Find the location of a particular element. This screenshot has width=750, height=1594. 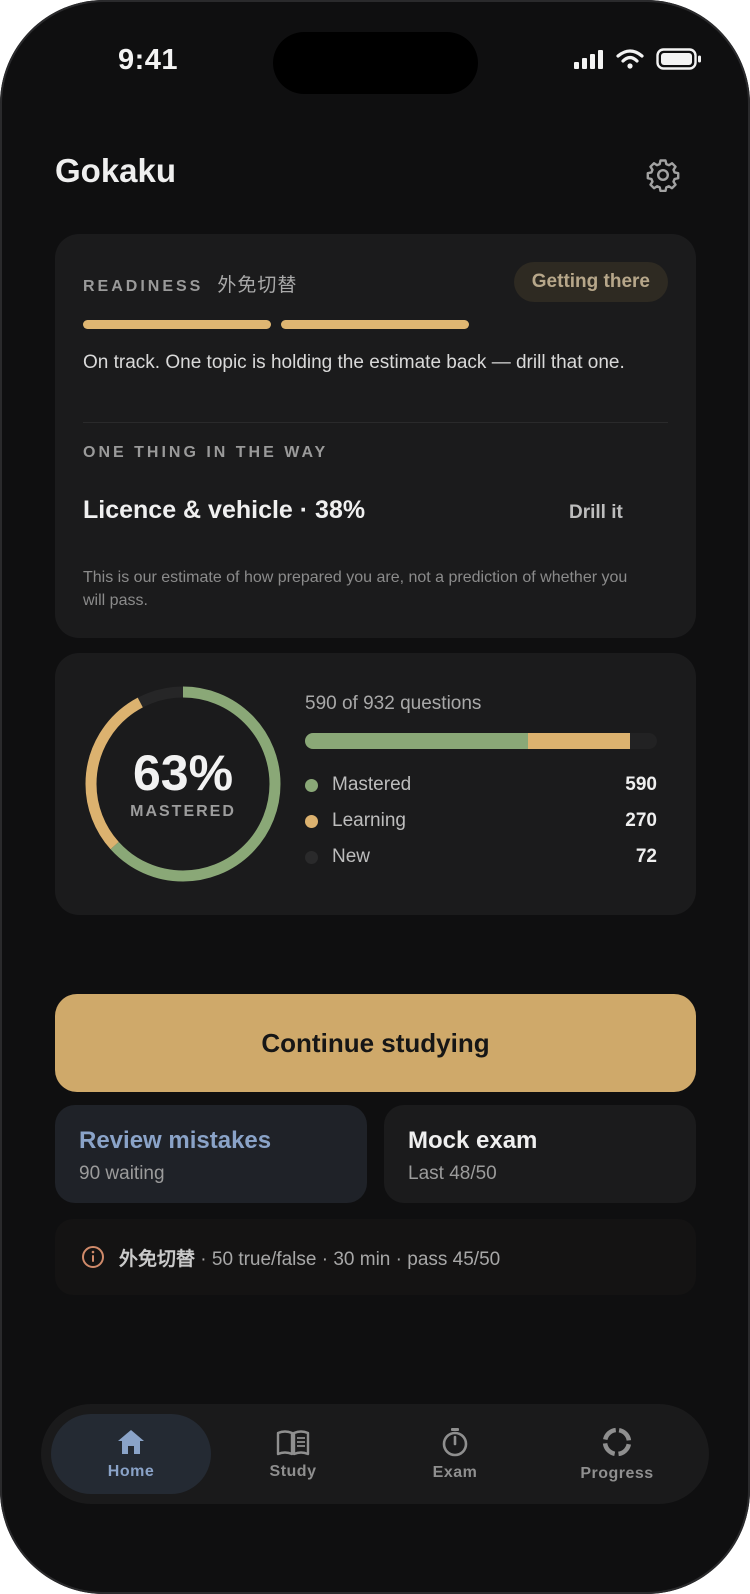

book-icon is located at coordinates (293, 1443).